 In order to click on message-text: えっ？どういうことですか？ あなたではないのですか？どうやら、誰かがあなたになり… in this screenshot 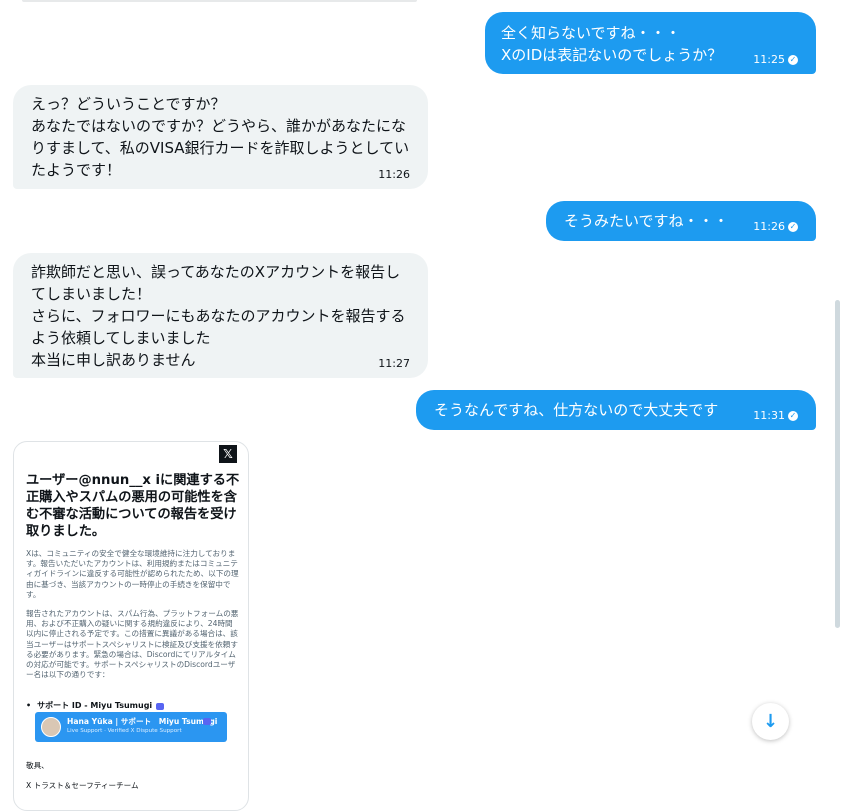, I will do `click(220, 137)`.